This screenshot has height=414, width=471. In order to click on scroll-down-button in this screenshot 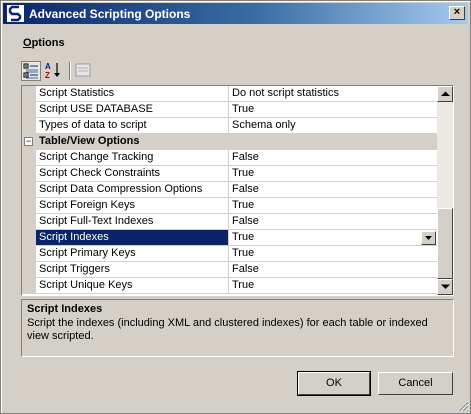, I will do `click(445, 287)`.